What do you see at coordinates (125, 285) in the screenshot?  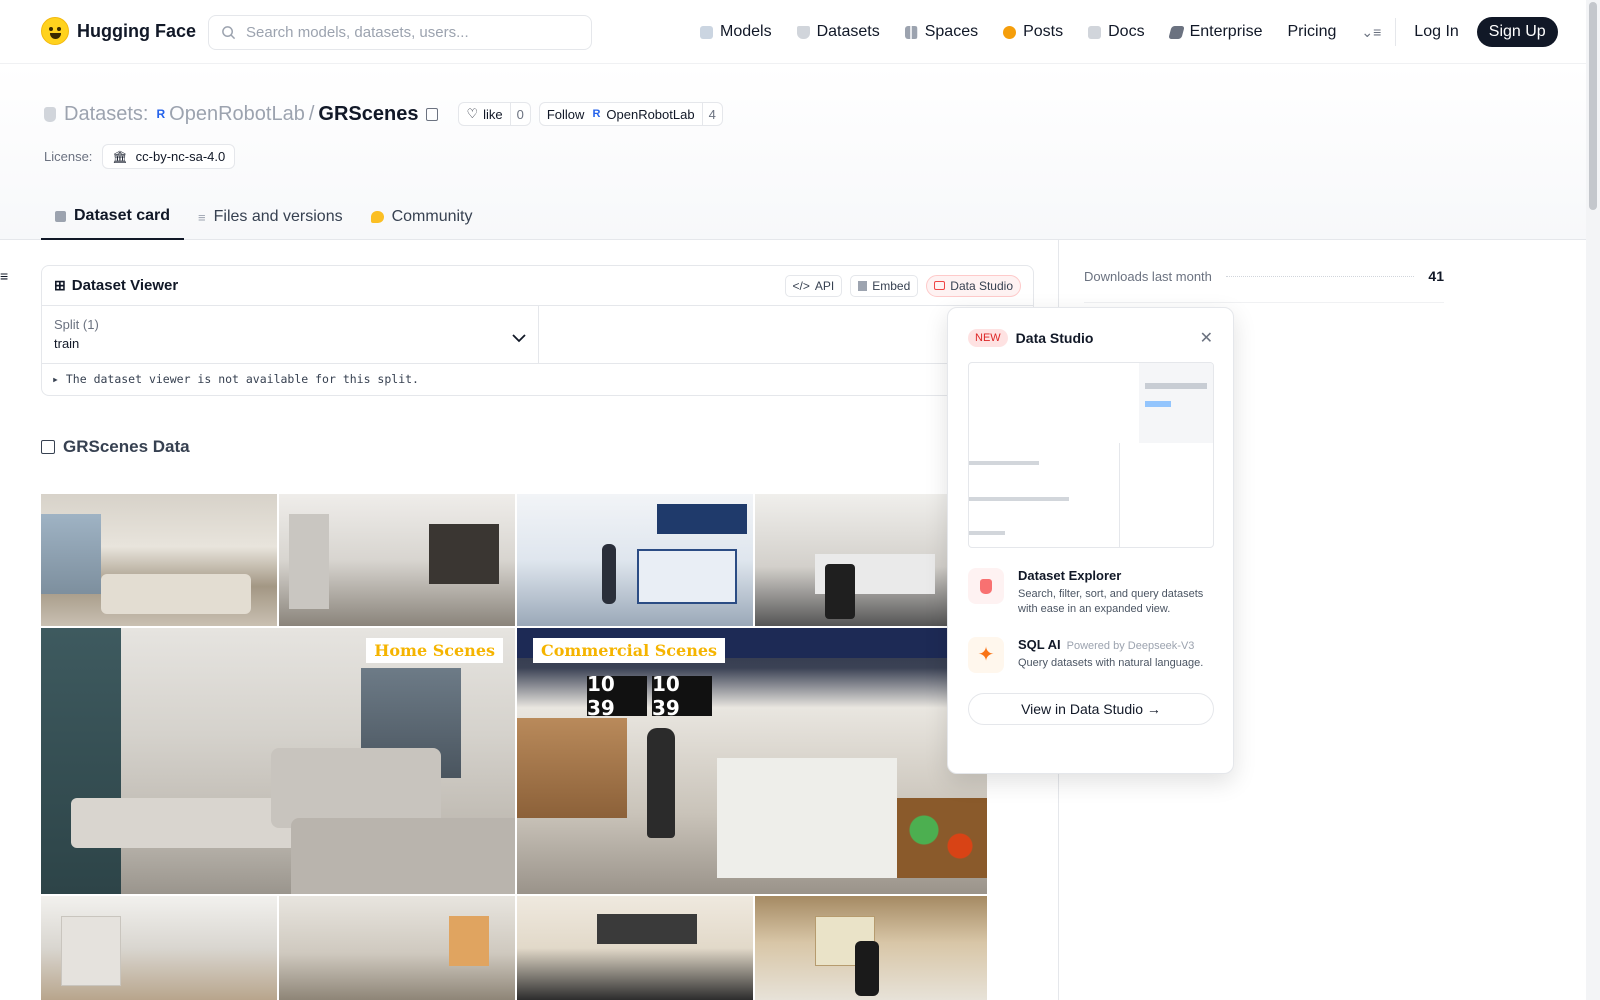 I see `viewer-title-text: Dataset Viewer` at bounding box center [125, 285].